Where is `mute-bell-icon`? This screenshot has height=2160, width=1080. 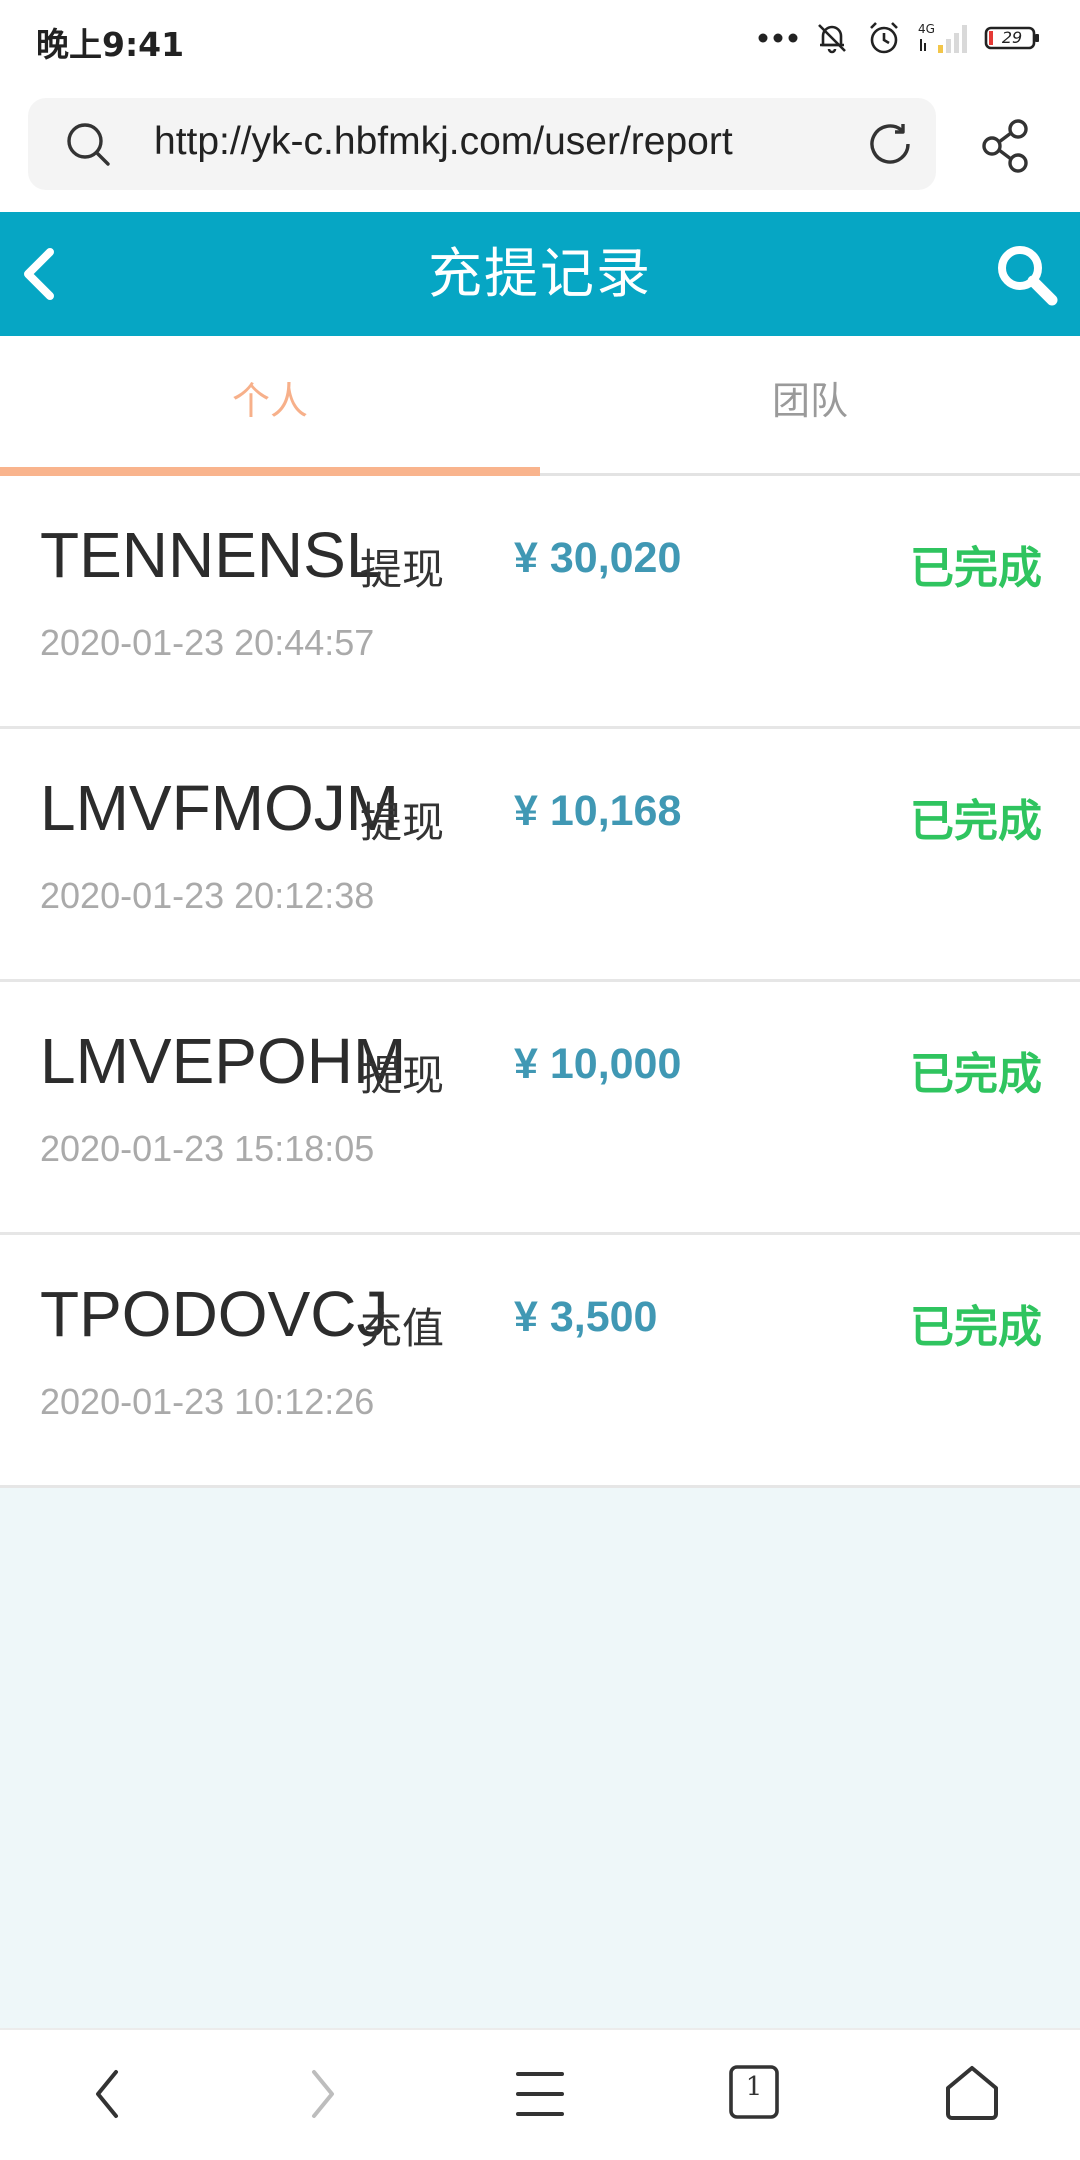 mute-bell-icon is located at coordinates (832, 38).